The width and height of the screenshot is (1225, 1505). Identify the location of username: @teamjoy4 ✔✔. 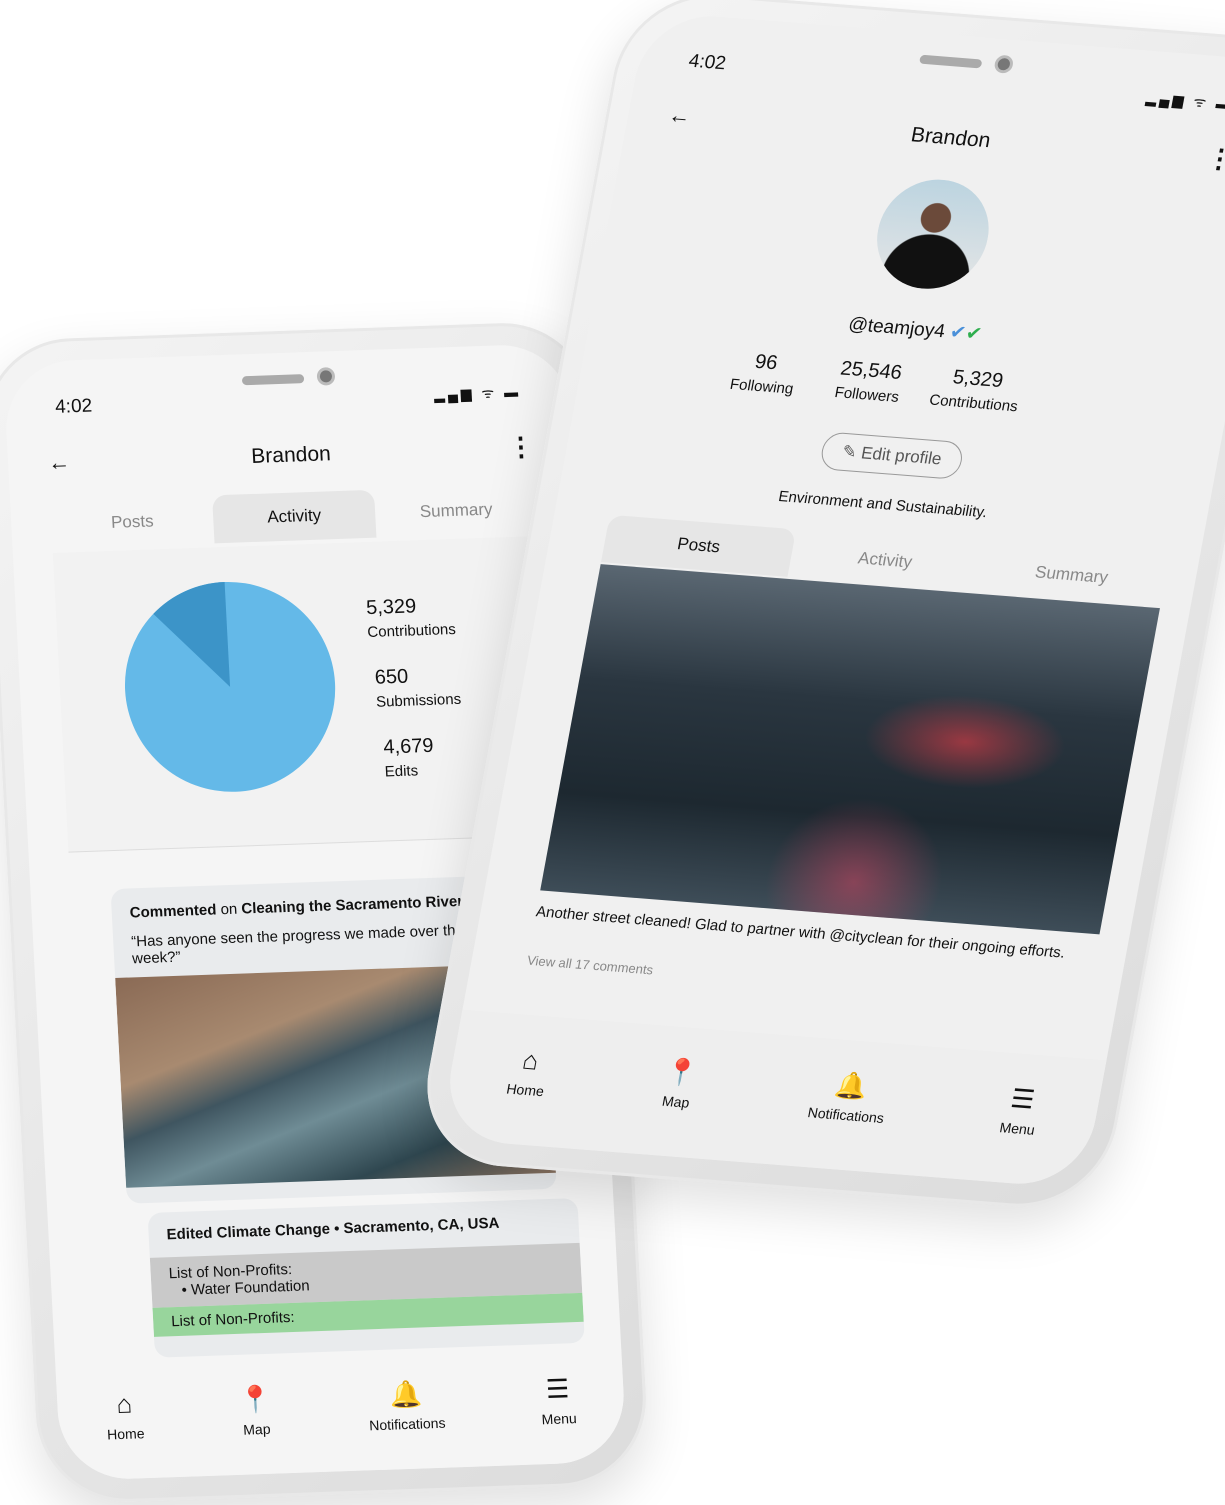
(915, 329).